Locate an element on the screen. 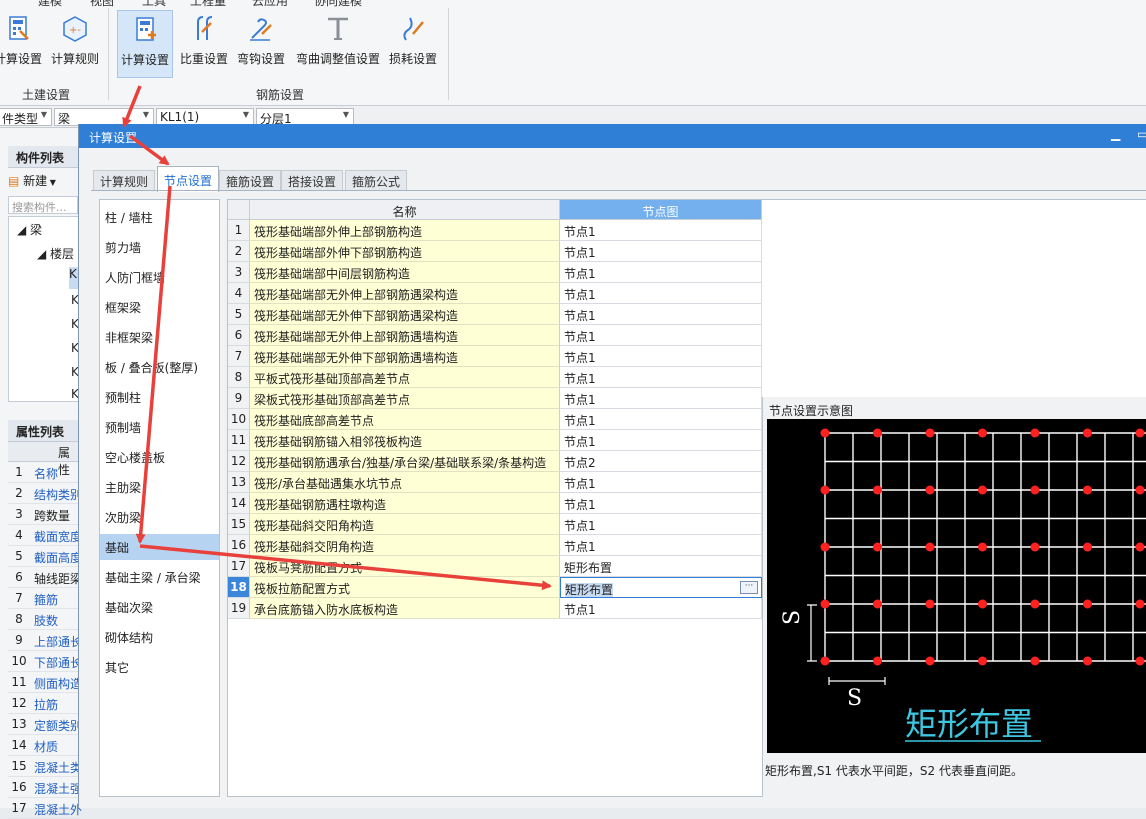 The width and height of the screenshot is (1146, 819). category-item: 其它 is located at coordinates (159, 667).